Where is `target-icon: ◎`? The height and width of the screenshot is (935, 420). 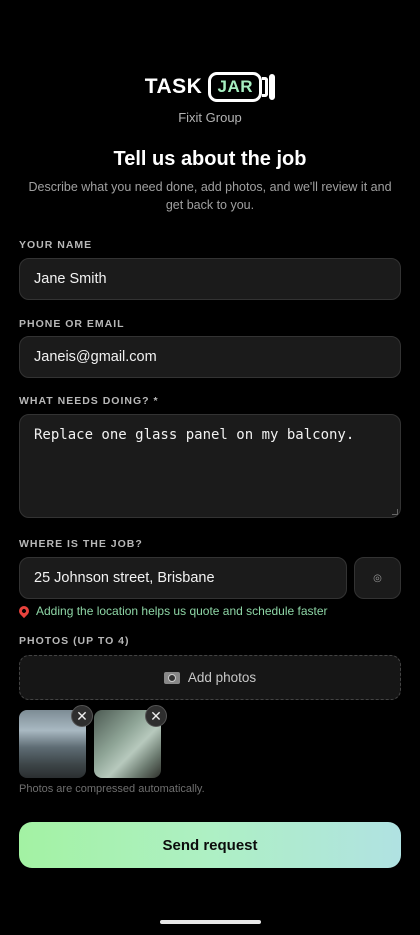
target-icon: ◎ is located at coordinates (377, 578).